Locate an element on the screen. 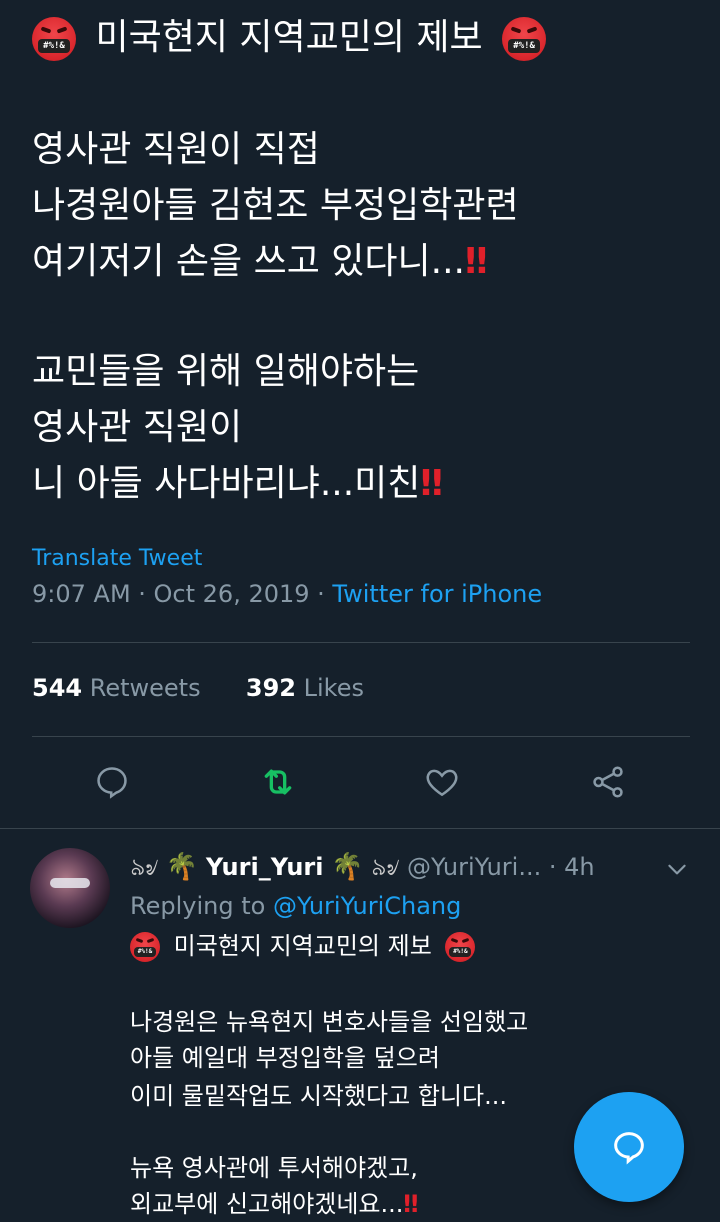  retweet-icon is located at coordinates (278, 782).